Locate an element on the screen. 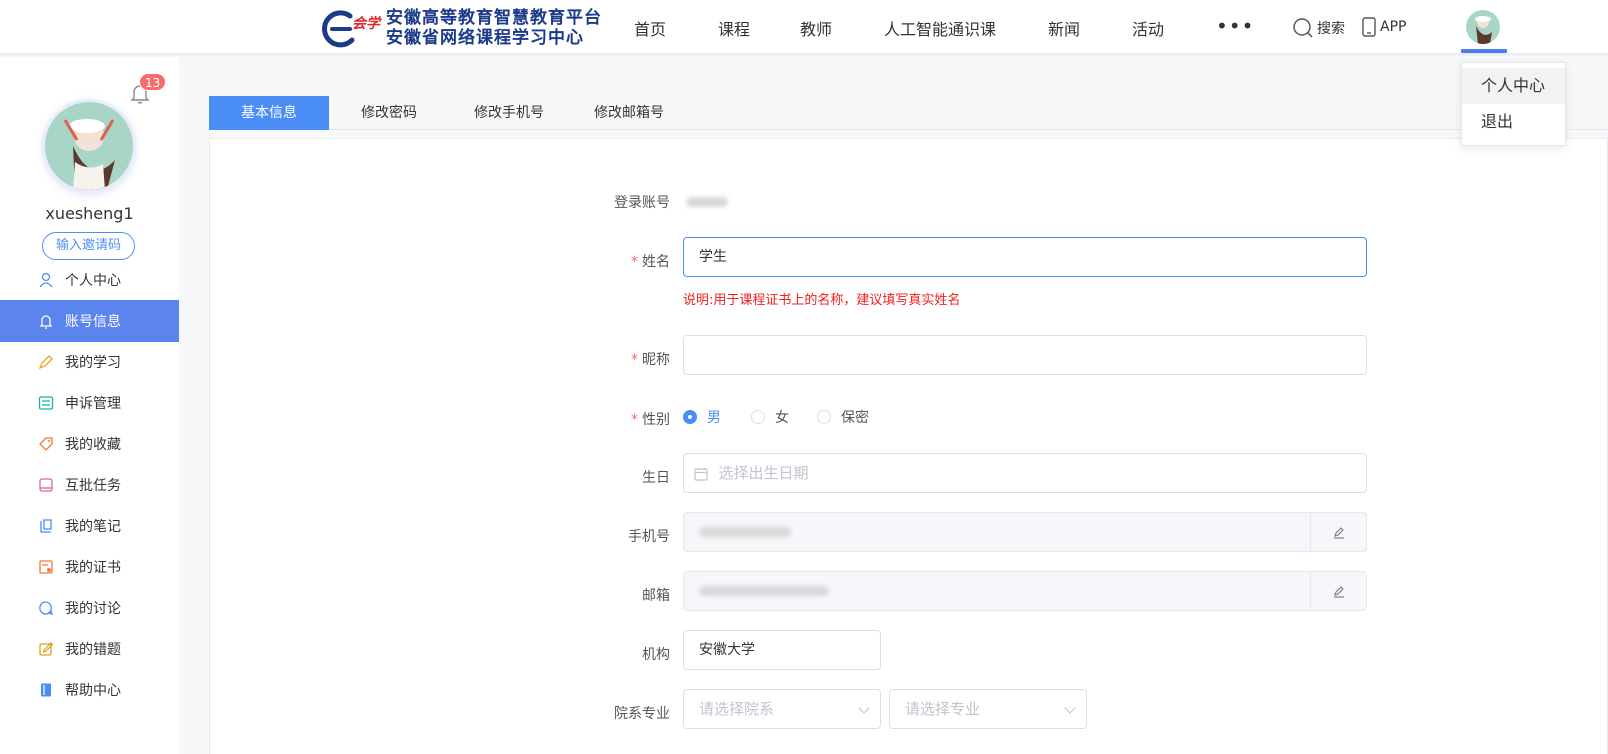 This screenshot has height=754, width=1608. edit-icon is located at coordinates (46, 649).